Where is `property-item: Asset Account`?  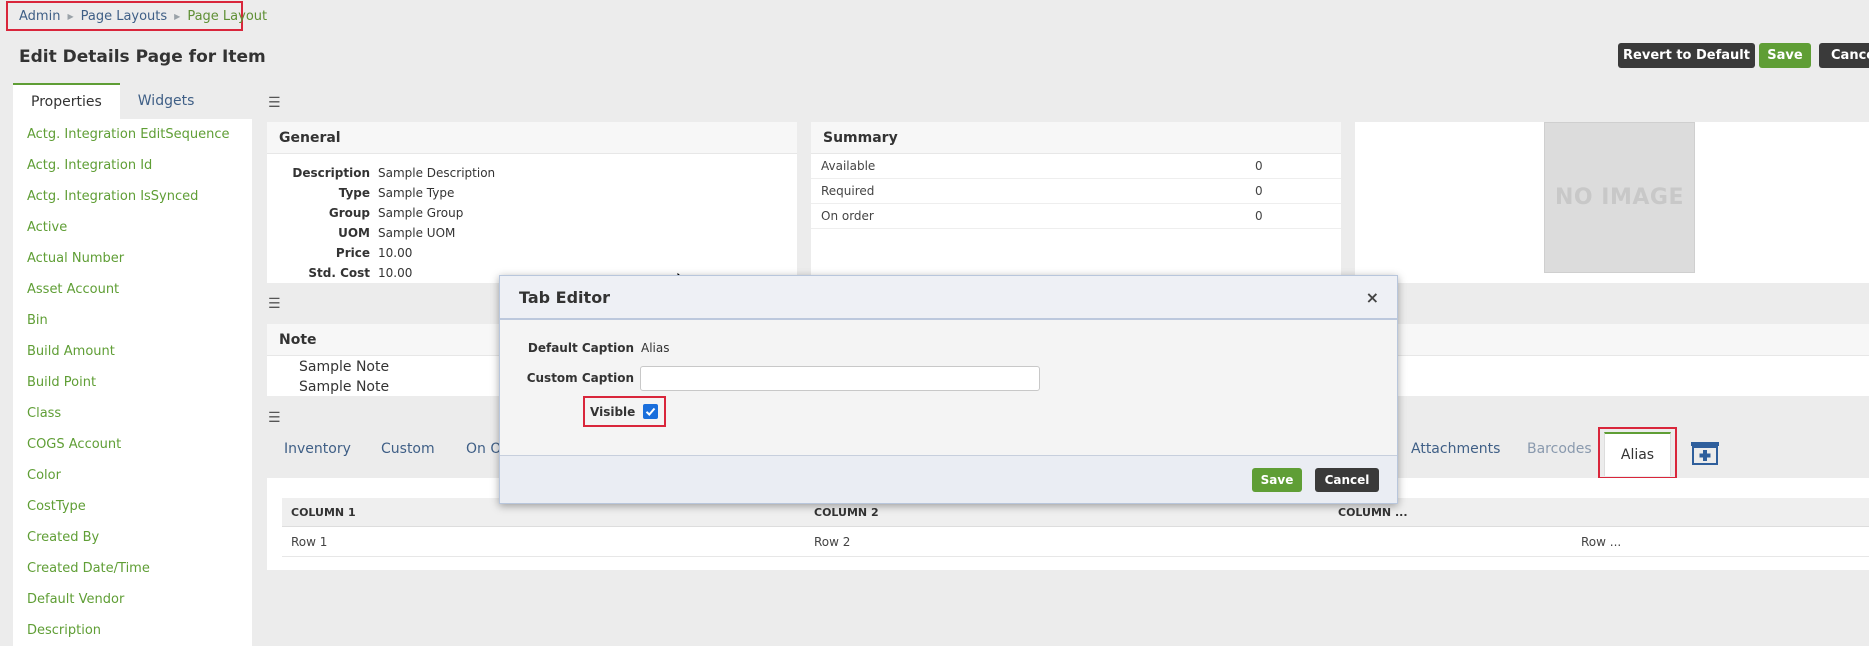 property-item: Asset Account is located at coordinates (132, 289).